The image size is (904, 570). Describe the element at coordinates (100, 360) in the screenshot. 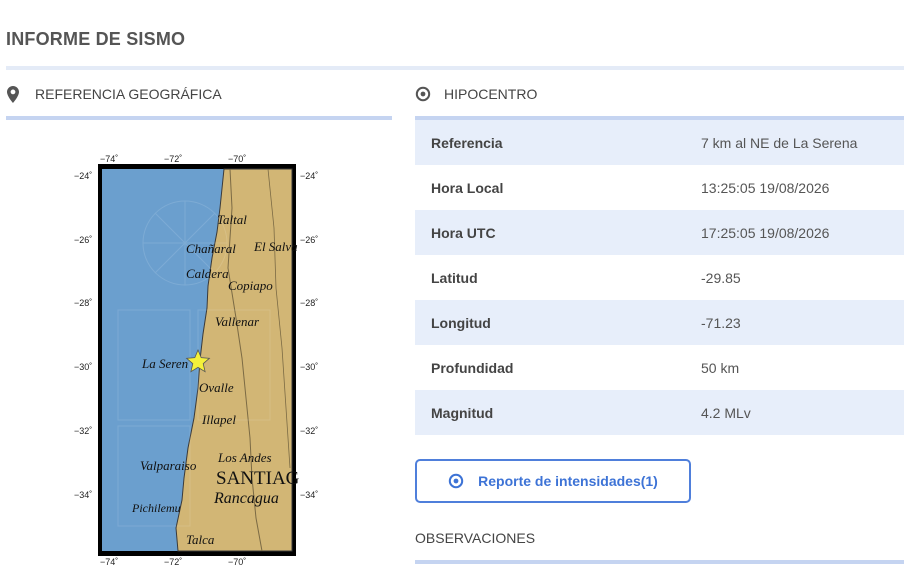

I see `map-frame-left` at that location.